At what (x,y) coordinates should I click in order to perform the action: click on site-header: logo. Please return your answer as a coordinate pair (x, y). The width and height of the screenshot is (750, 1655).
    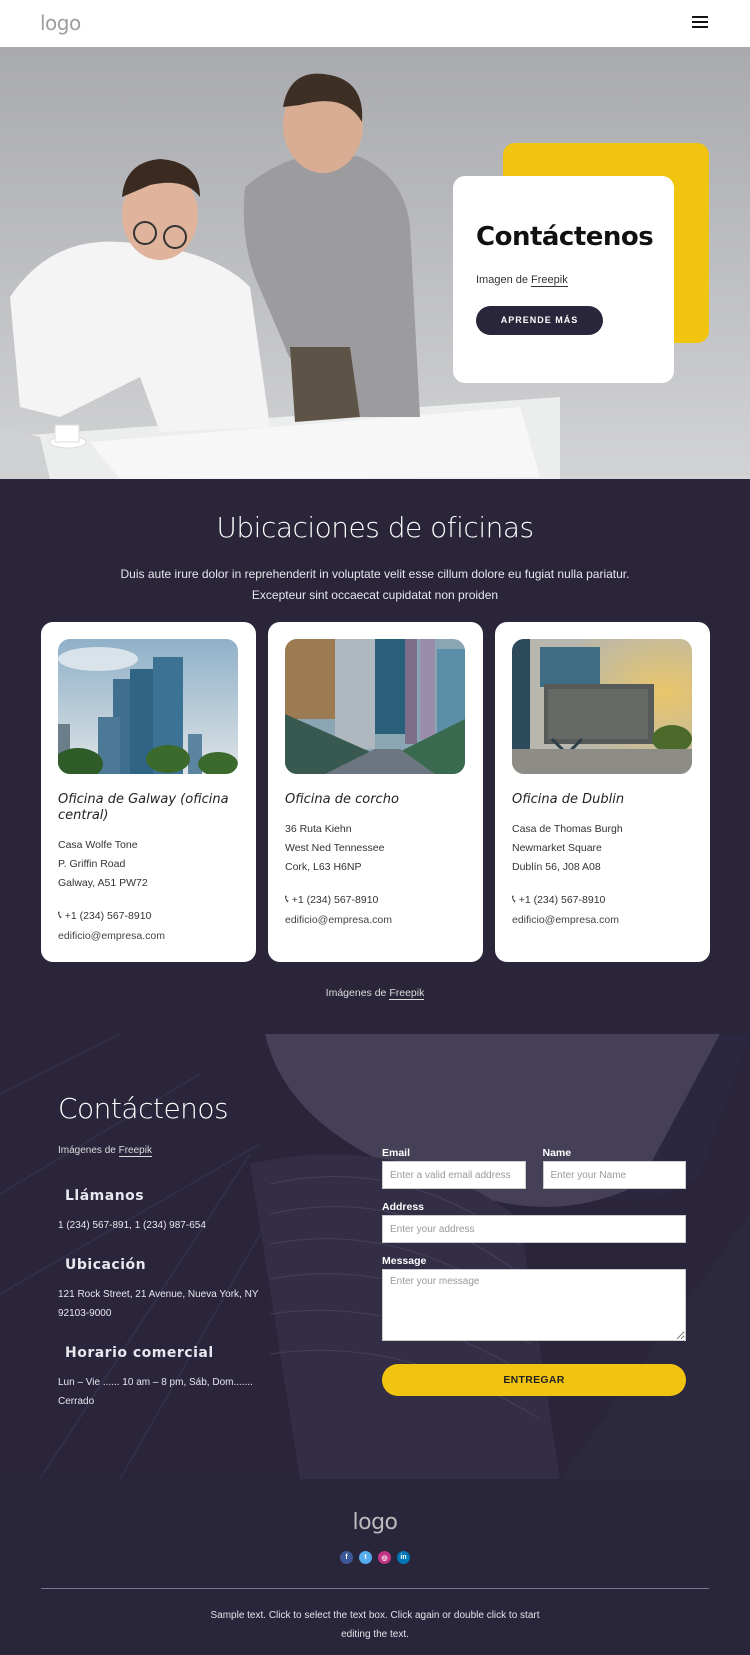
    Looking at the image, I should click on (375, 23).